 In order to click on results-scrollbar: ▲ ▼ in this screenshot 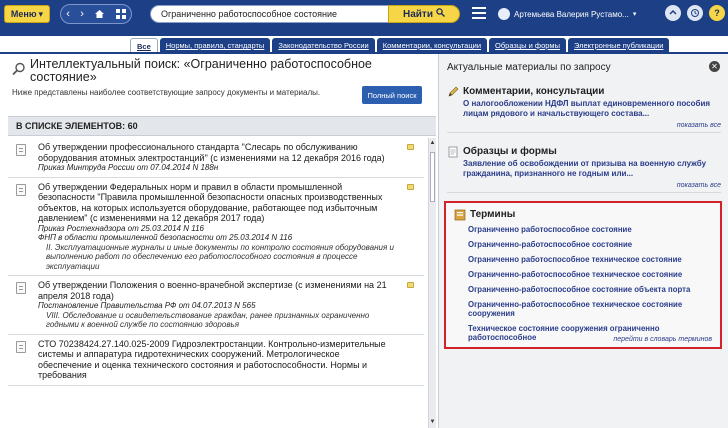, I will do `click(432, 283)`.